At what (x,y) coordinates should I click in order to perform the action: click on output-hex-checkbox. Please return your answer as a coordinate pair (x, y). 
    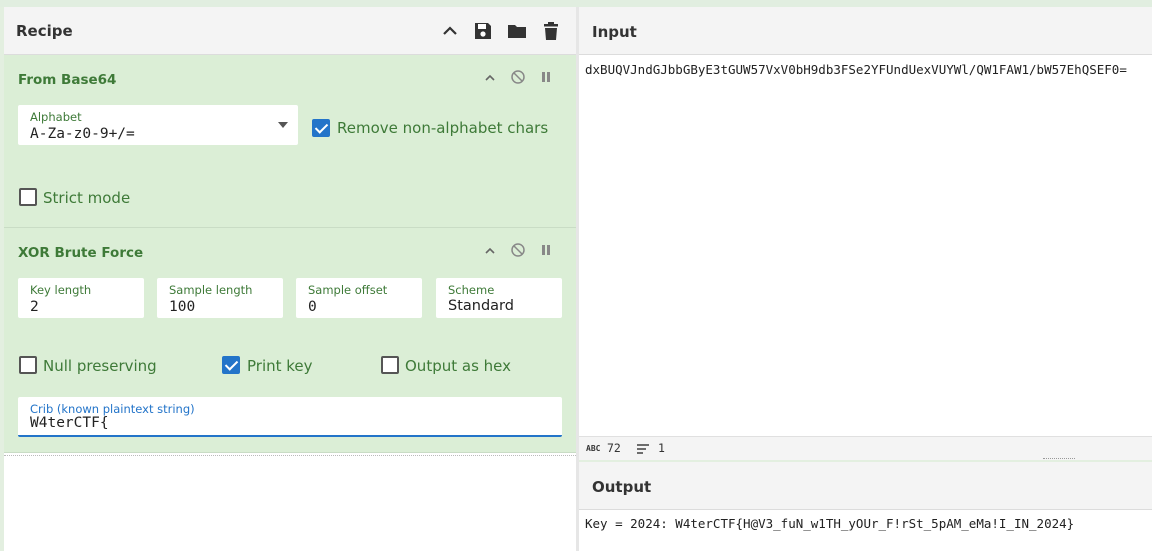
    Looking at the image, I should click on (390, 365).